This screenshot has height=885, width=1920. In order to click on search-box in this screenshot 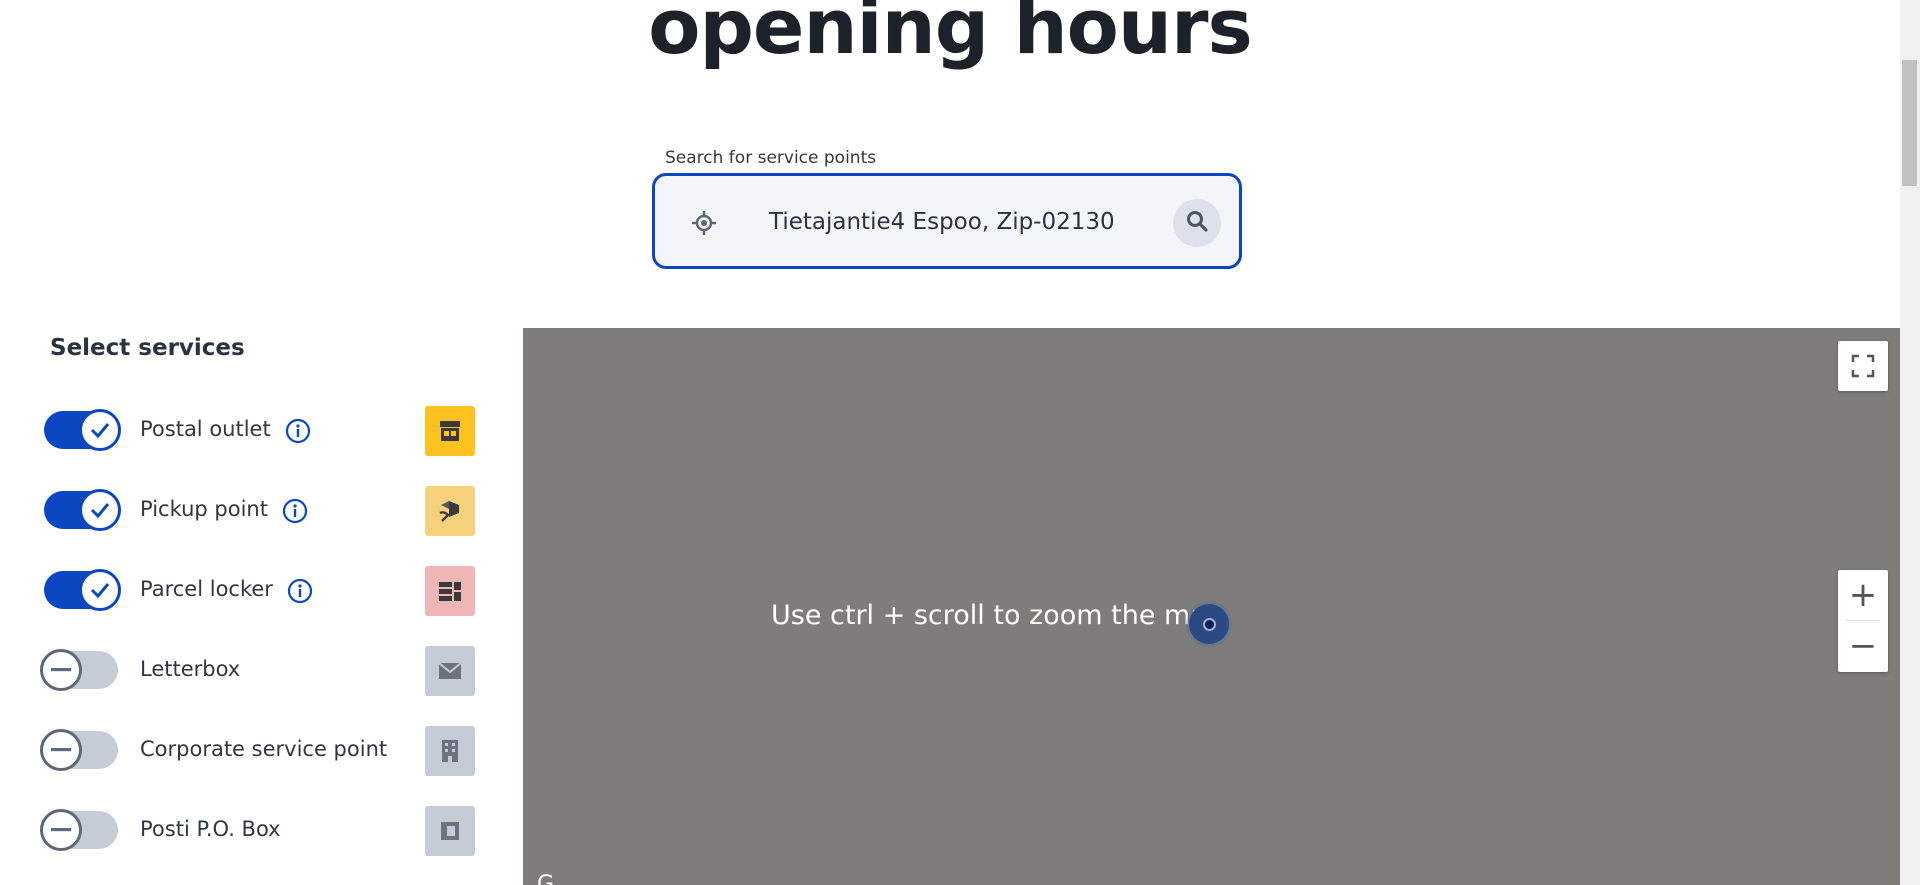, I will do `click(947, 221)`.